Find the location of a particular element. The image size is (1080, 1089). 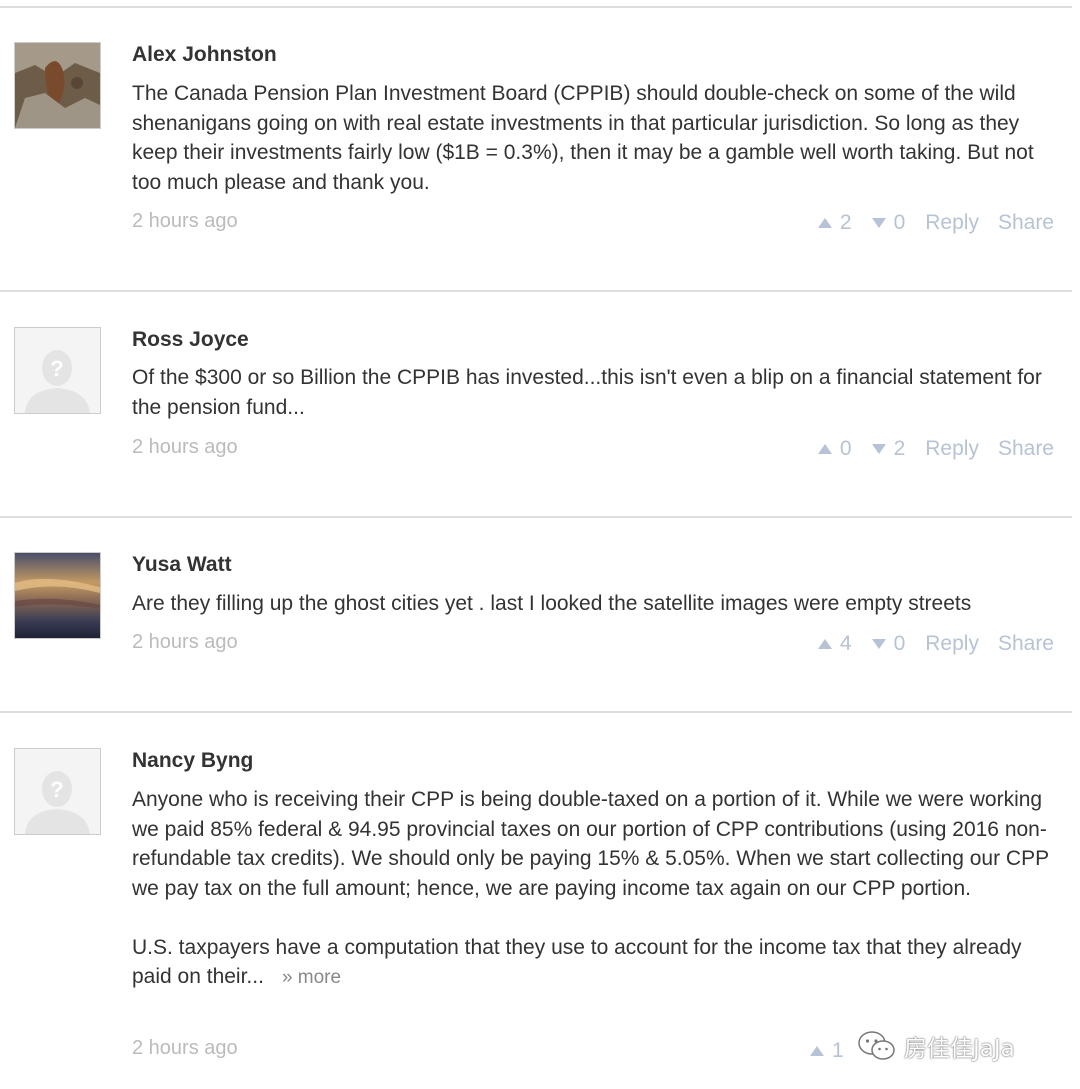

upvote-count: 4 is located at coordinates (845, 643).